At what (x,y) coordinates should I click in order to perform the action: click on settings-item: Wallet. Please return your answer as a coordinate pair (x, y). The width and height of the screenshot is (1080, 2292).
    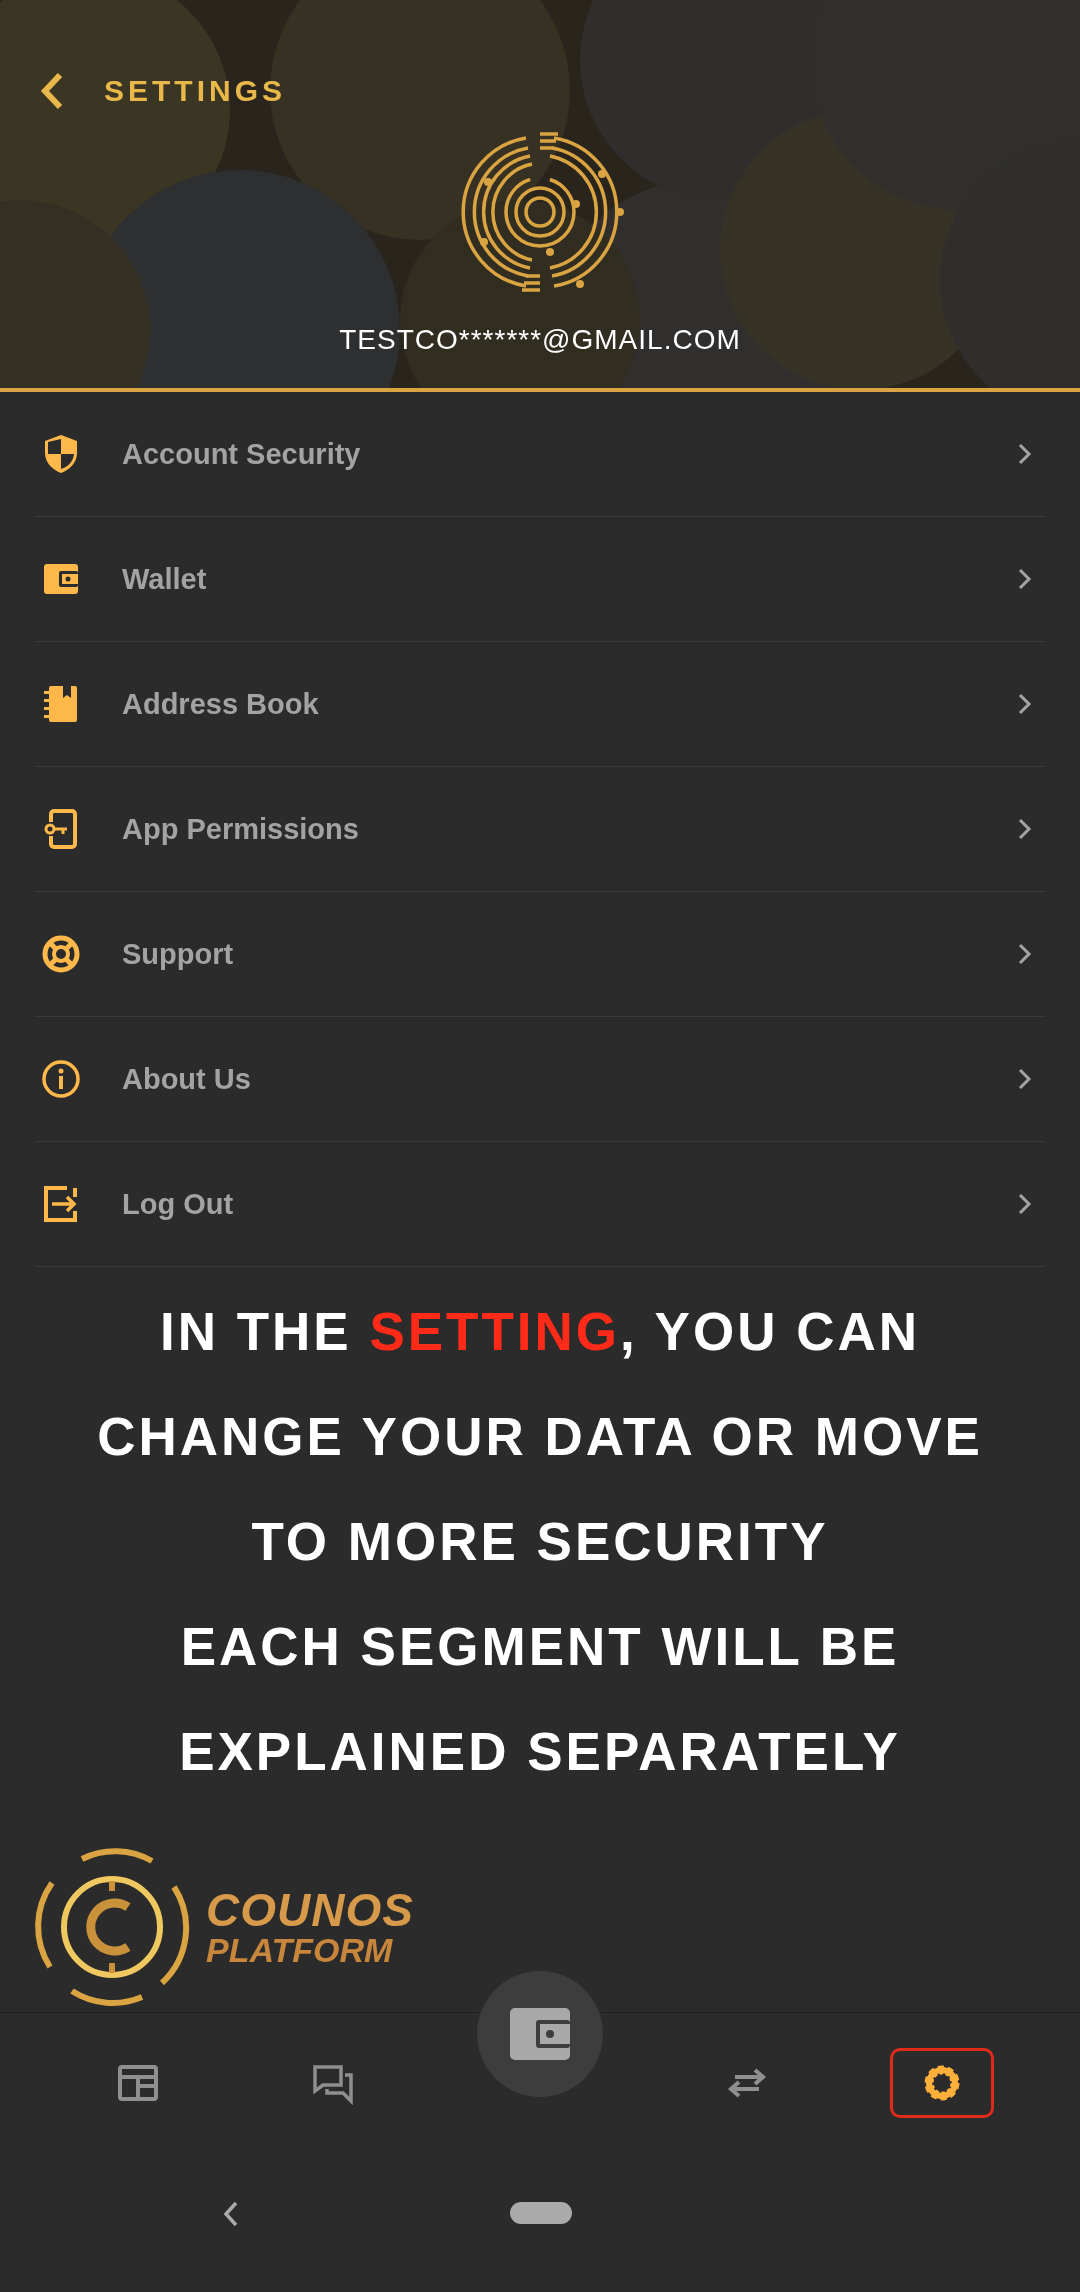
    Looking at the image, I should click on (540, 580).